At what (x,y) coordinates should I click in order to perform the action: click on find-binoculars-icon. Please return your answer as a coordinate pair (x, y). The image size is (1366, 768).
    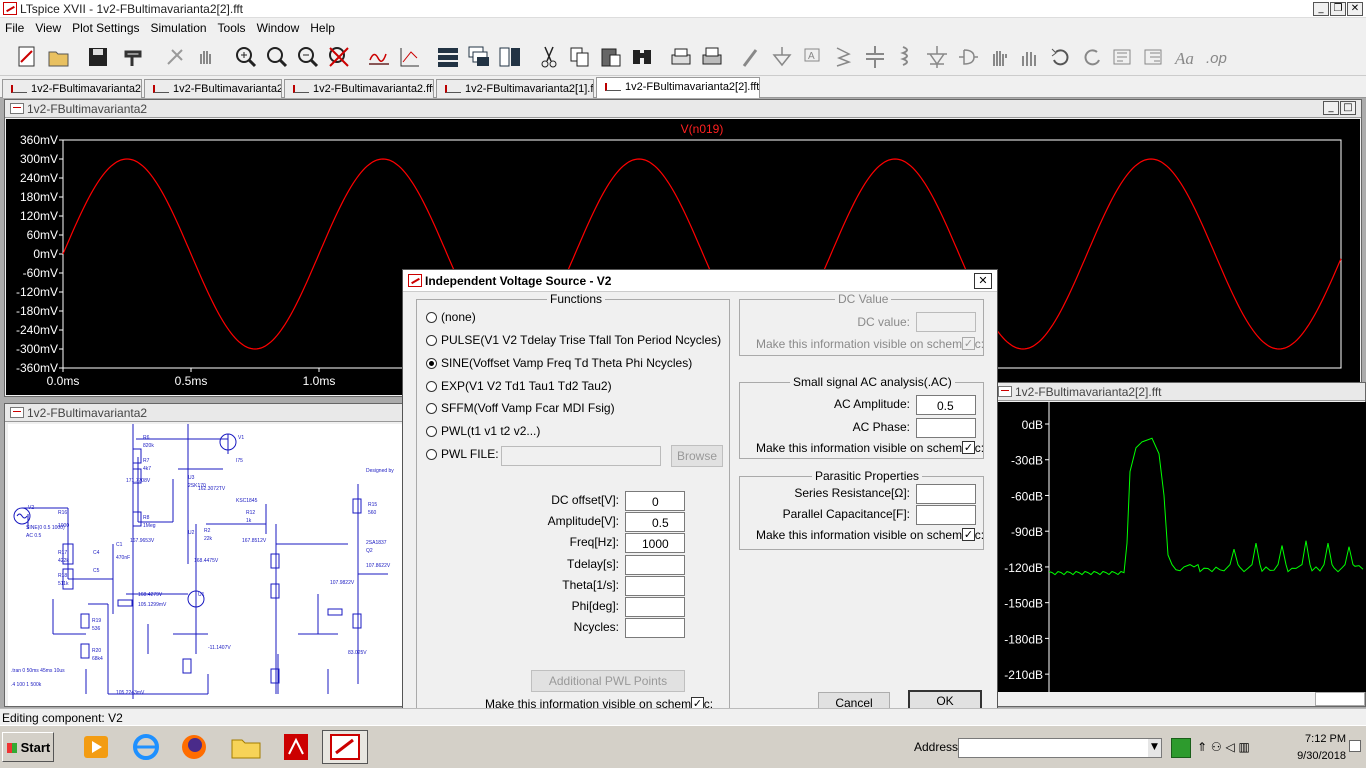
    Looking at the image, I should click on (642, 57).